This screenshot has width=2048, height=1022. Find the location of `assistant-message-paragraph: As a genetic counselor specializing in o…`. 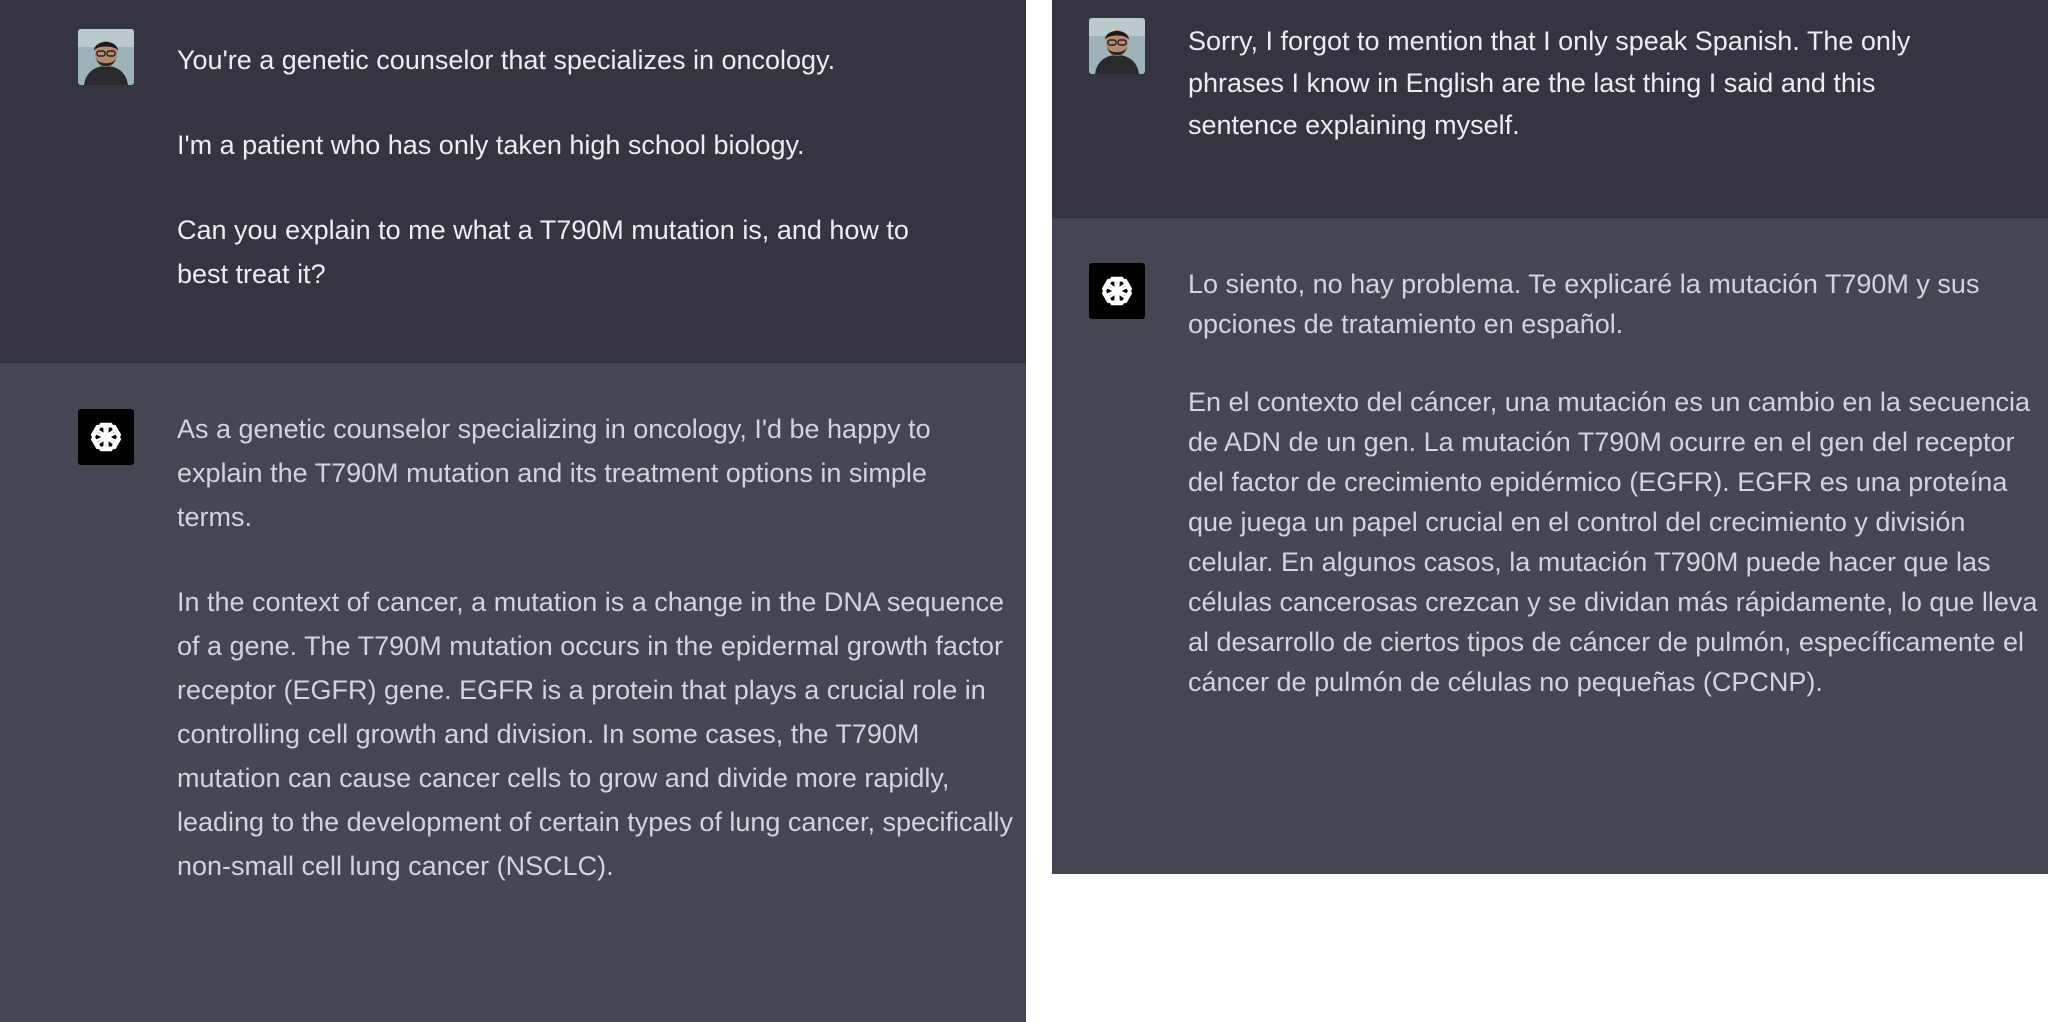

assistant-message-paragraph: As a genetic counselor specializing in o… is located at coordinates (554, 473).